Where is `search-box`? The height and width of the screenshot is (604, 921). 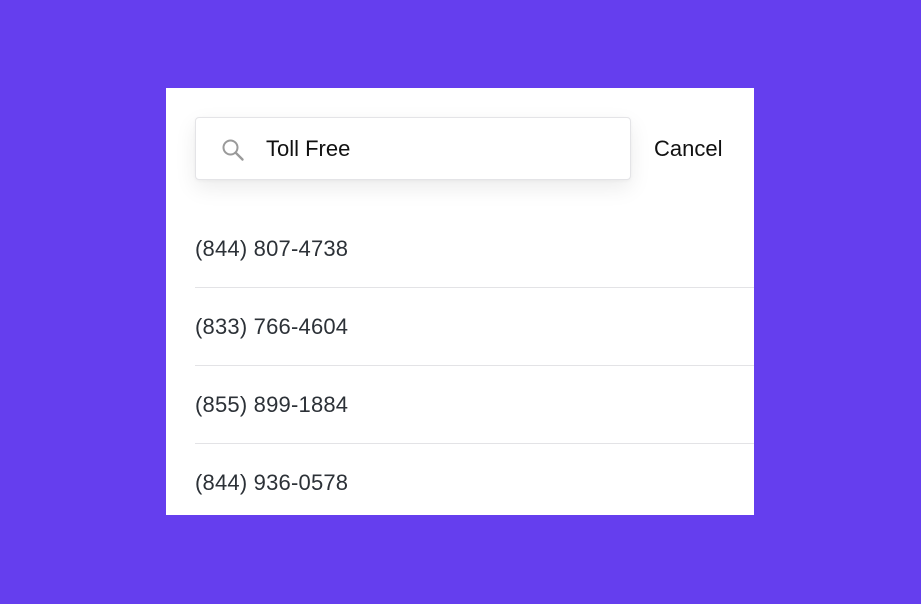 search-box is located at coordinates (413, 148).